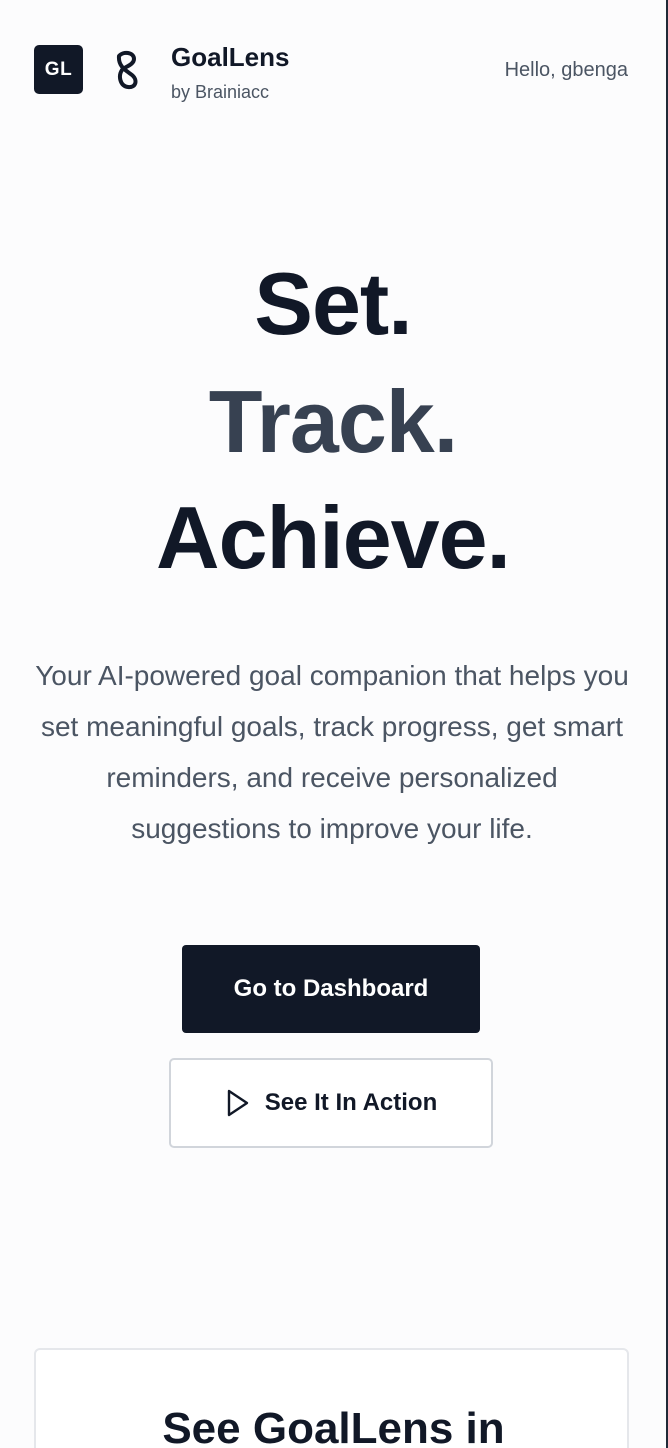  I want to click on user-greeting: Hello, gbenga, so click(566, 70).